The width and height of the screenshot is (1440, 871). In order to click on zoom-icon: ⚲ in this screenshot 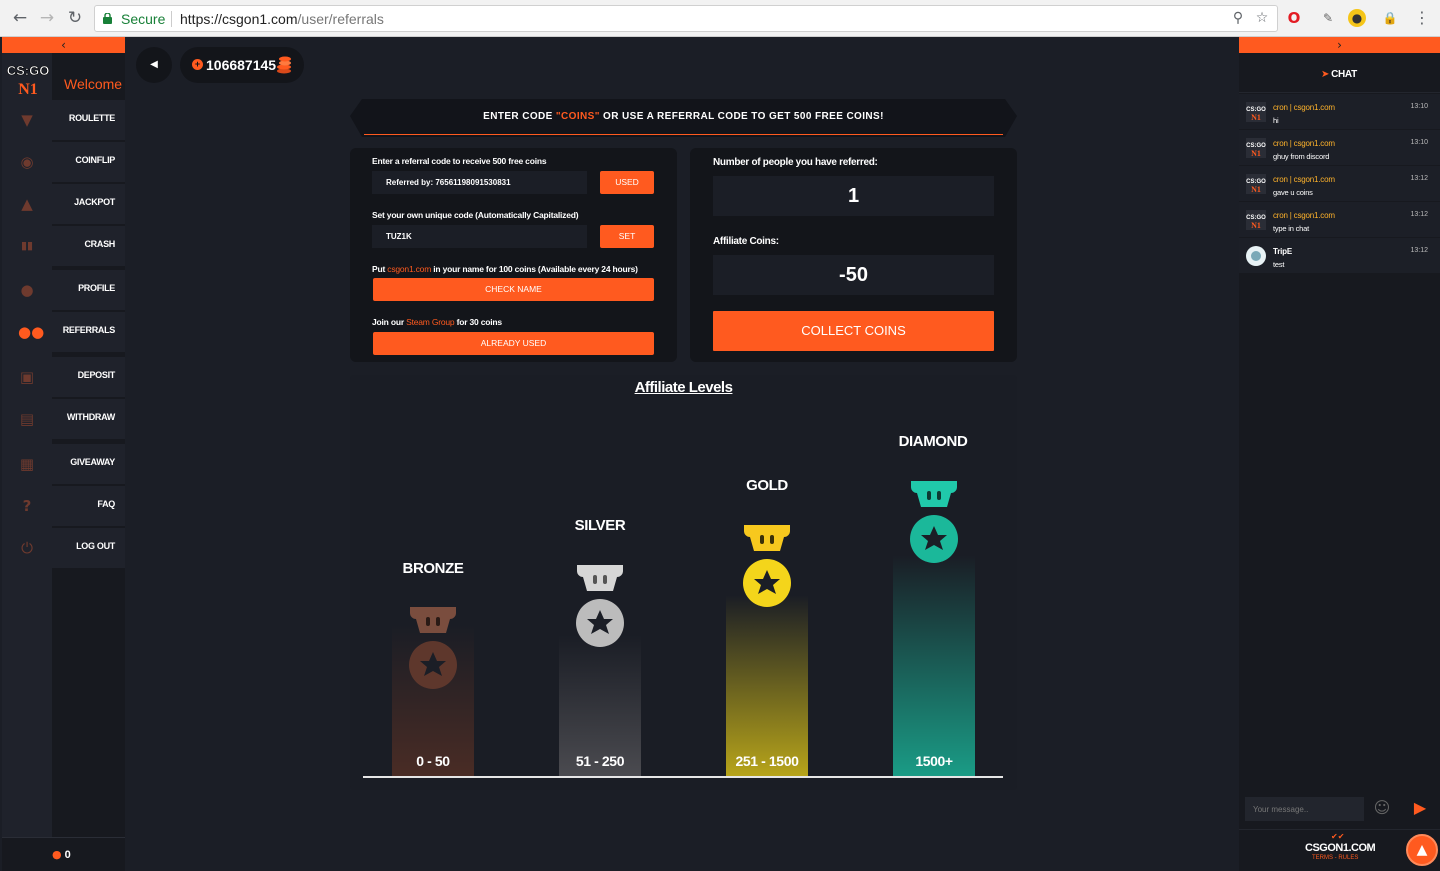, I will do `click(1238, 19)`.